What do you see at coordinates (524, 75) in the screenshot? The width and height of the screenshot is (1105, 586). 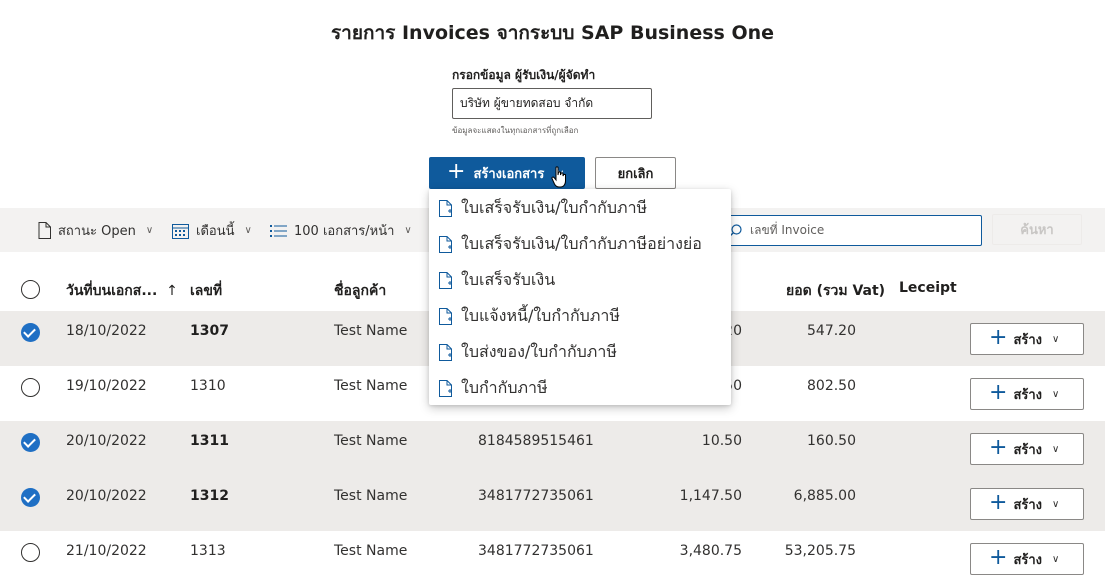 I see `payer-field-label: กรอกข้อมูล ผู้รับเงิน/ผู้จัดทำ` at bounding box center [524, 75].